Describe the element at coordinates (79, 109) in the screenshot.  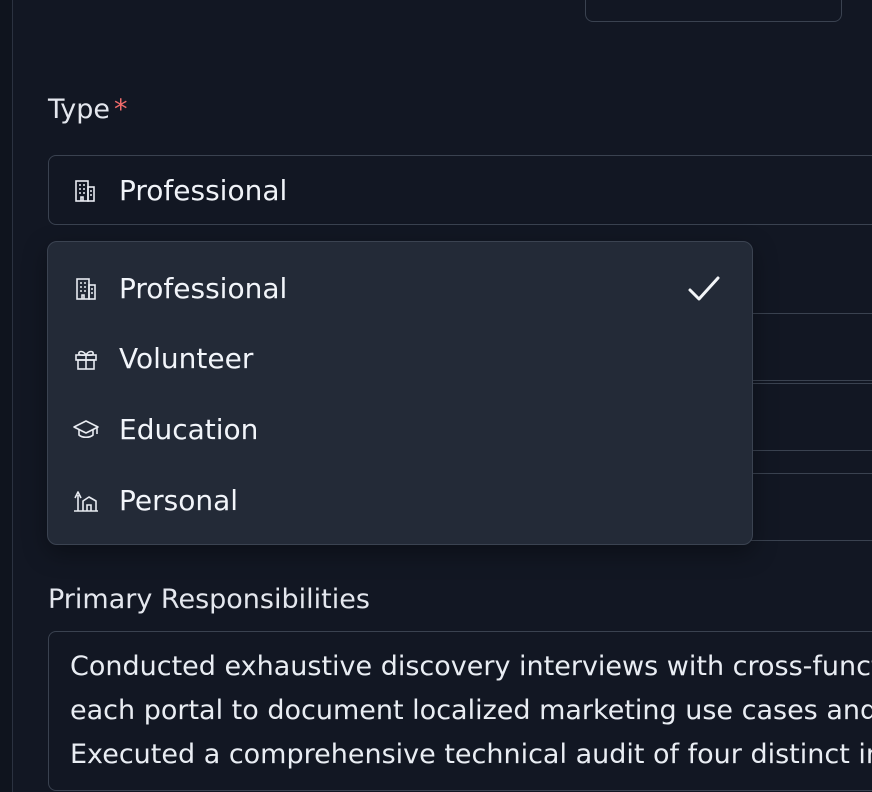
I see `type-label-text: Type` at that location.